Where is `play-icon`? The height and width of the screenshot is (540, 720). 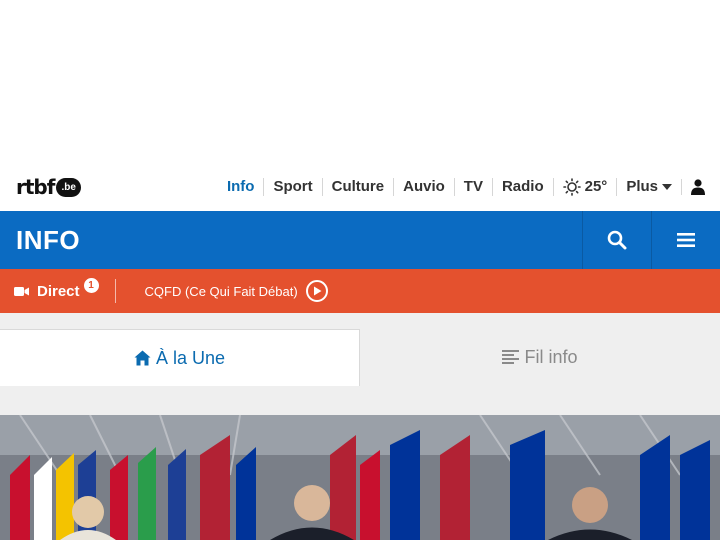 play-icon is located at coordinates (316, 291).